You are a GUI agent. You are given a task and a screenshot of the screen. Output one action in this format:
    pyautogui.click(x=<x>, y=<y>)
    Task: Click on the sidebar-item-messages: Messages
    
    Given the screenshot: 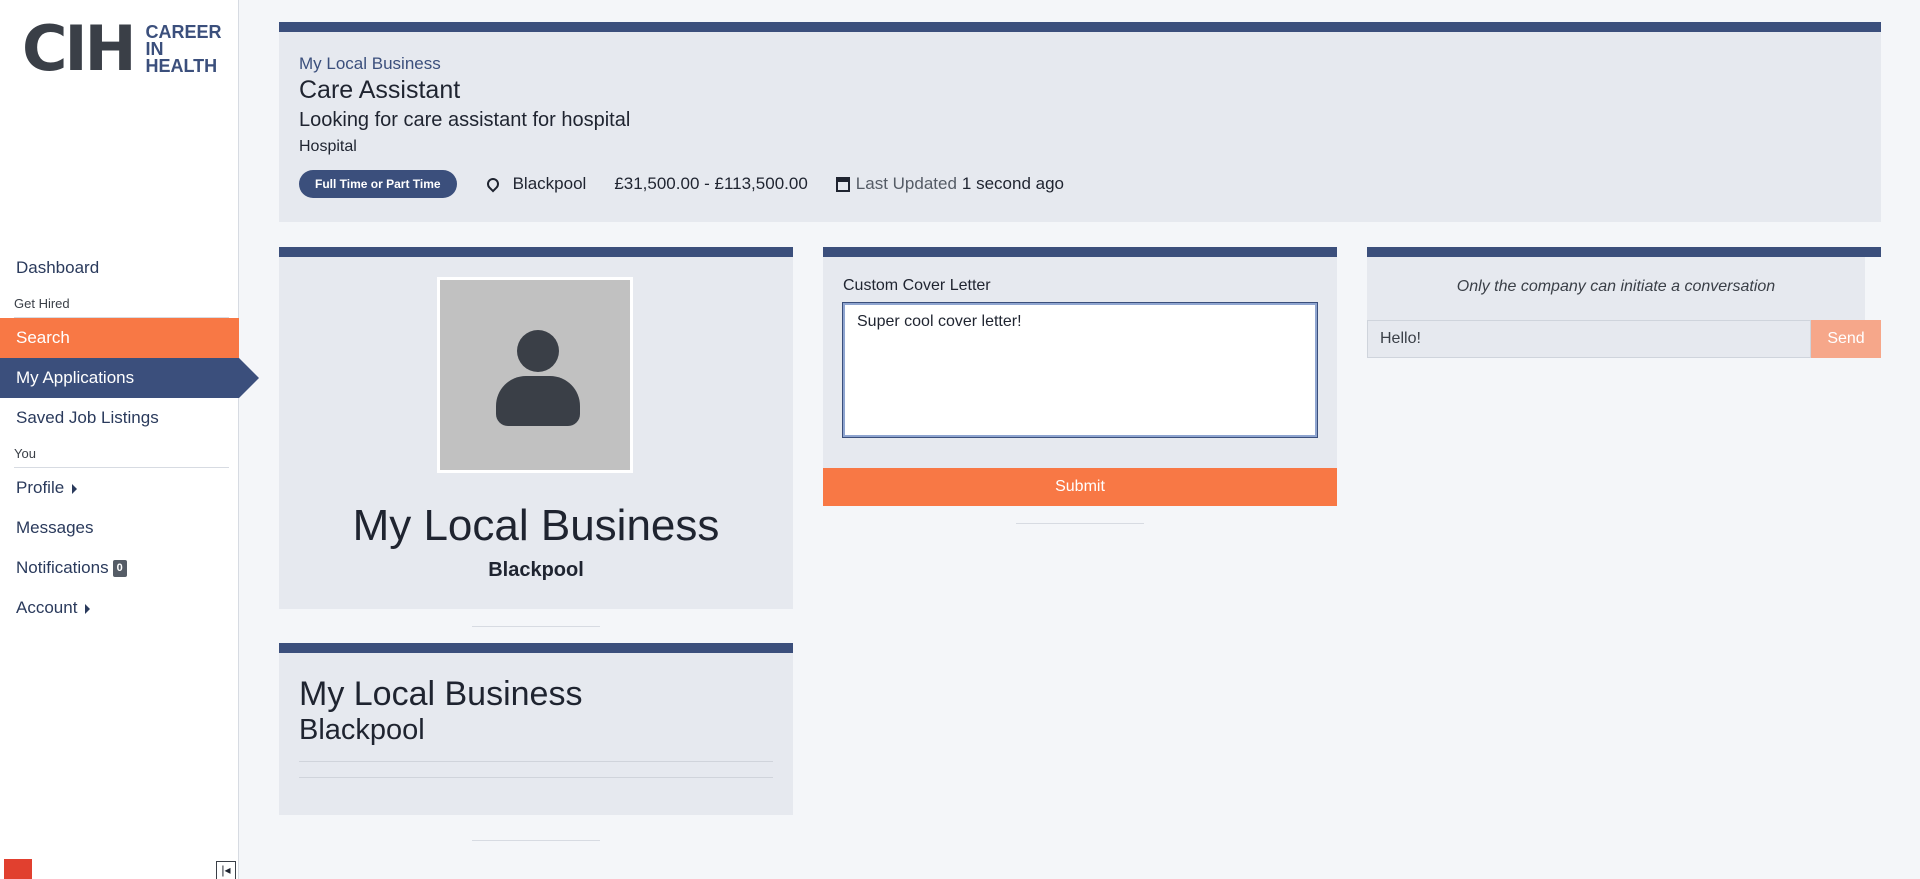 What is the action you would take?
    pyautogui.click(x=119, y=528)
    